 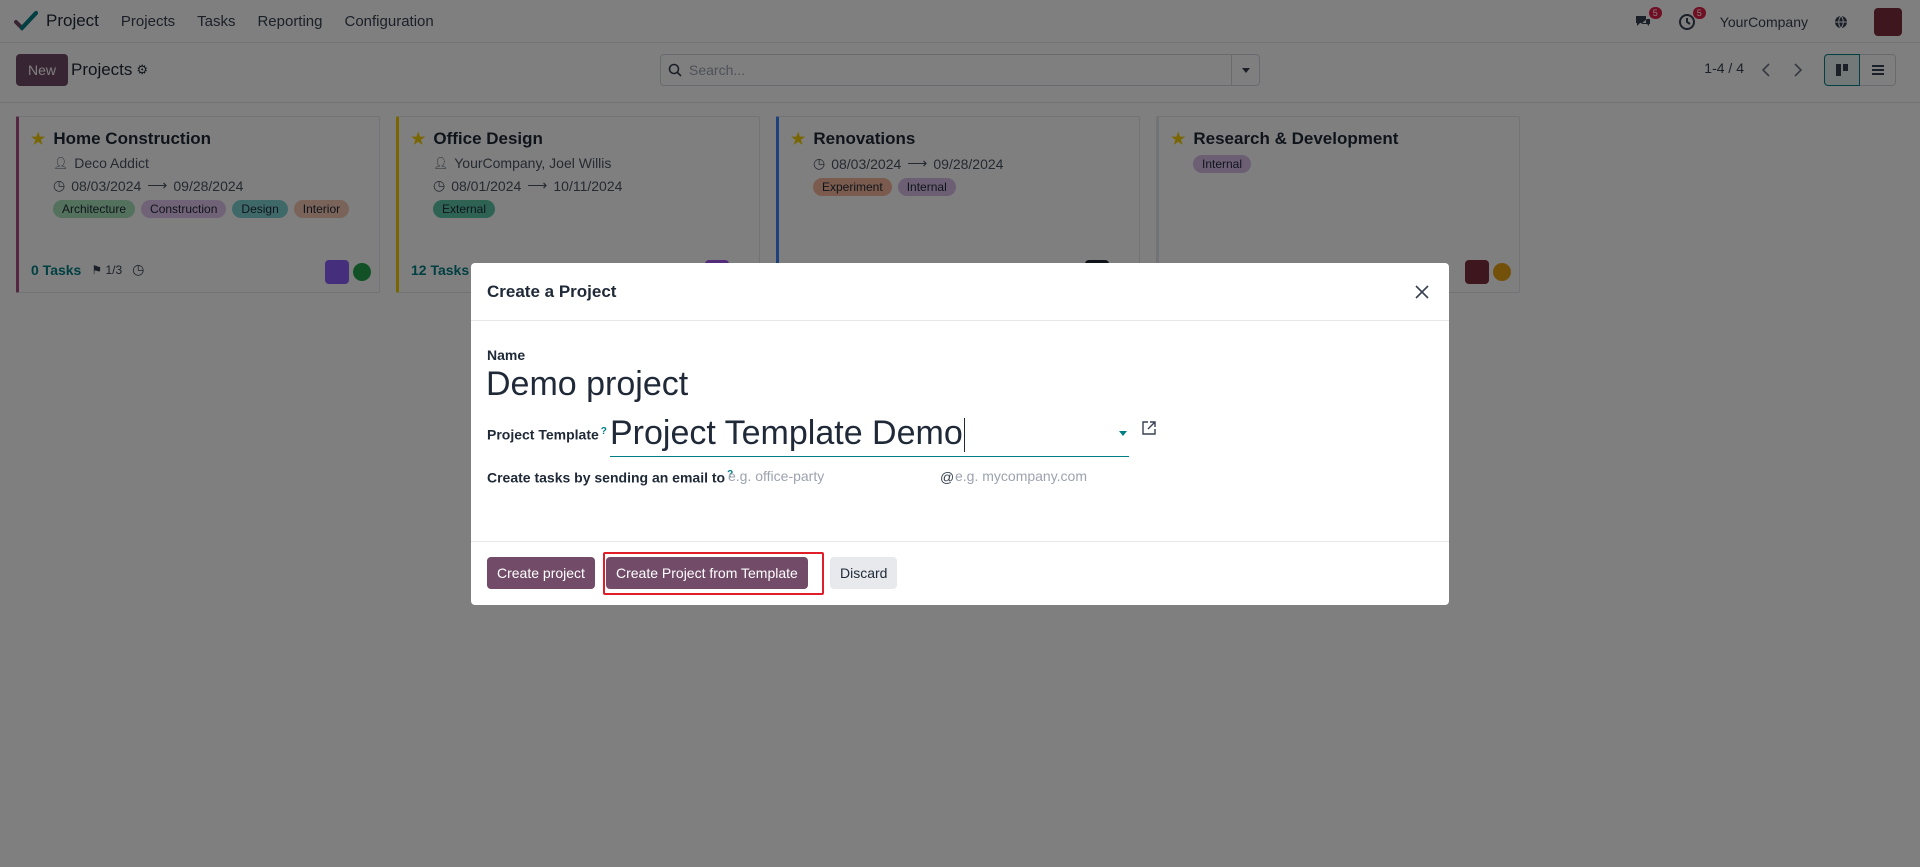 What do you see at coordinates (547, 434) in the screenshot?
I see `template-label: Project Template?` at bounding box center [547, 434].